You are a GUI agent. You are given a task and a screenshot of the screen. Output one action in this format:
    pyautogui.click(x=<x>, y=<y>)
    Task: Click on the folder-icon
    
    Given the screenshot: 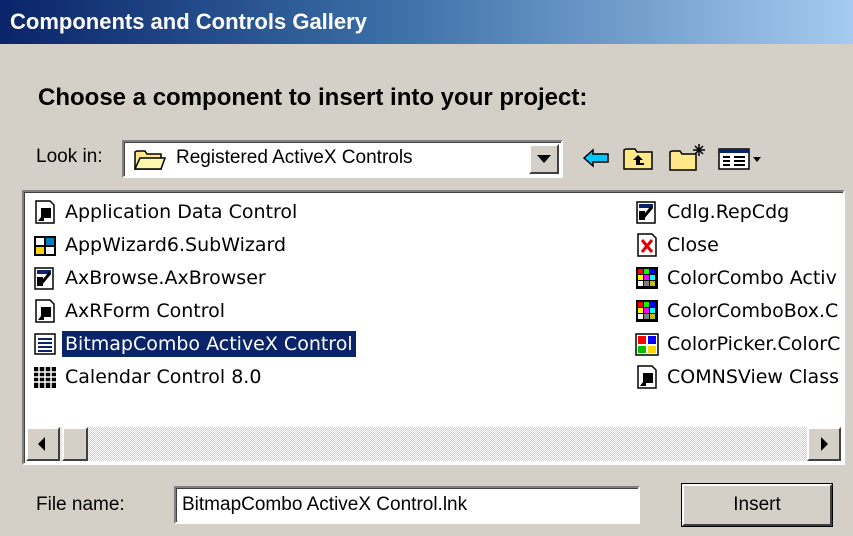 What is the action you would take?
    pyautogui.click(x=150, y=160)
    